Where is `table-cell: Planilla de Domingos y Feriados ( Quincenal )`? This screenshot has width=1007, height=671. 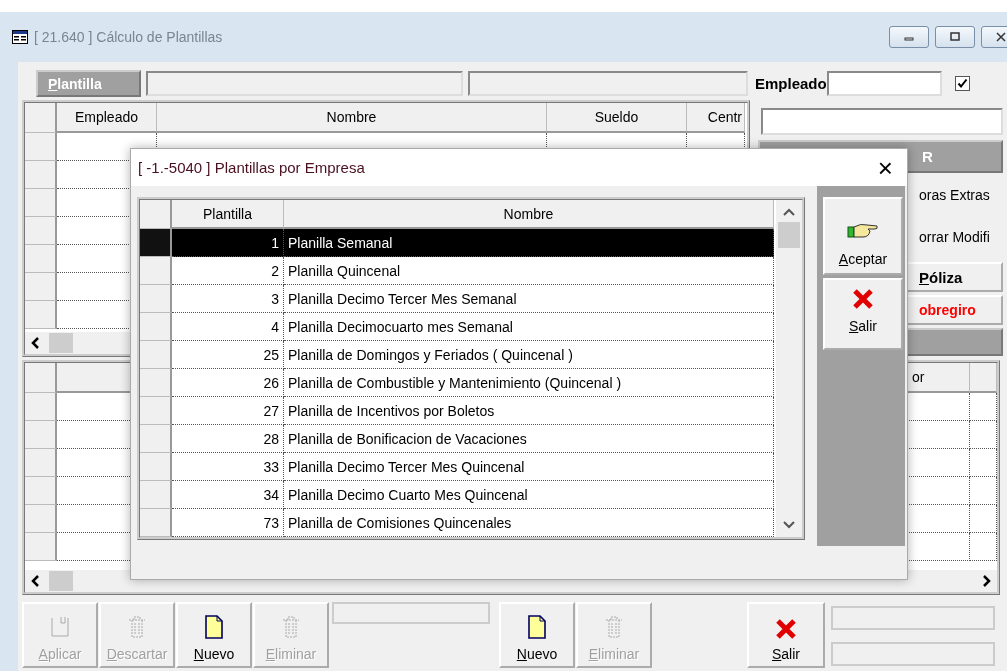 table-cell: Planilla de Domingos y Feriados ( Quincenal ) is located at coordinates (529, 355).